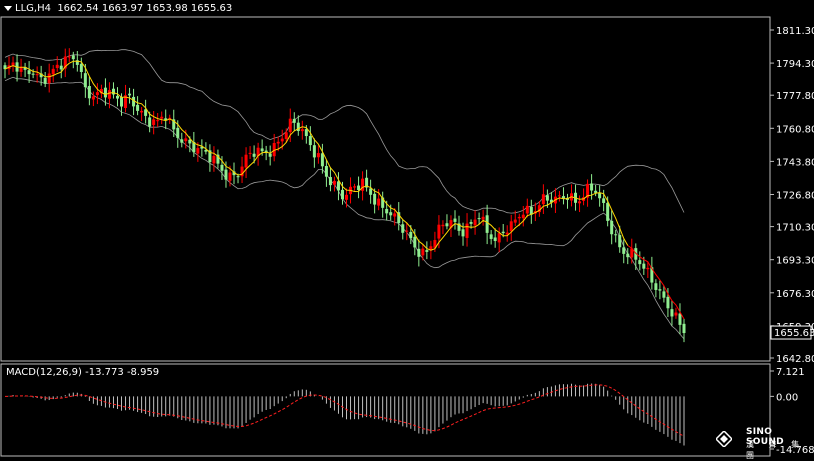  Describe the element at coordinates (8, 8) in the screenshot. I see `dropdown-arrow-icon` at that location.